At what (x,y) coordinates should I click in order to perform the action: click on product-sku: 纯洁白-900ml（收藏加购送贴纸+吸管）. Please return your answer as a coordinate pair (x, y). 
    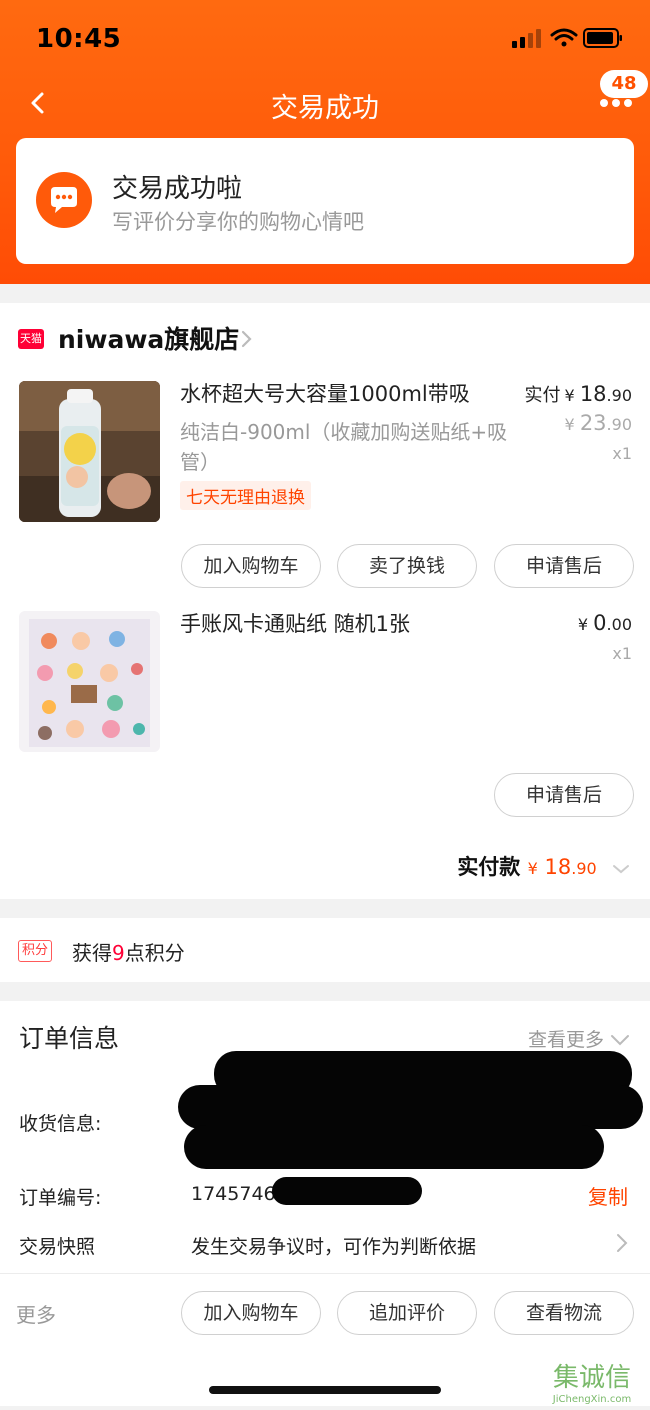
    Looking at the image, I should click on (344, 447).